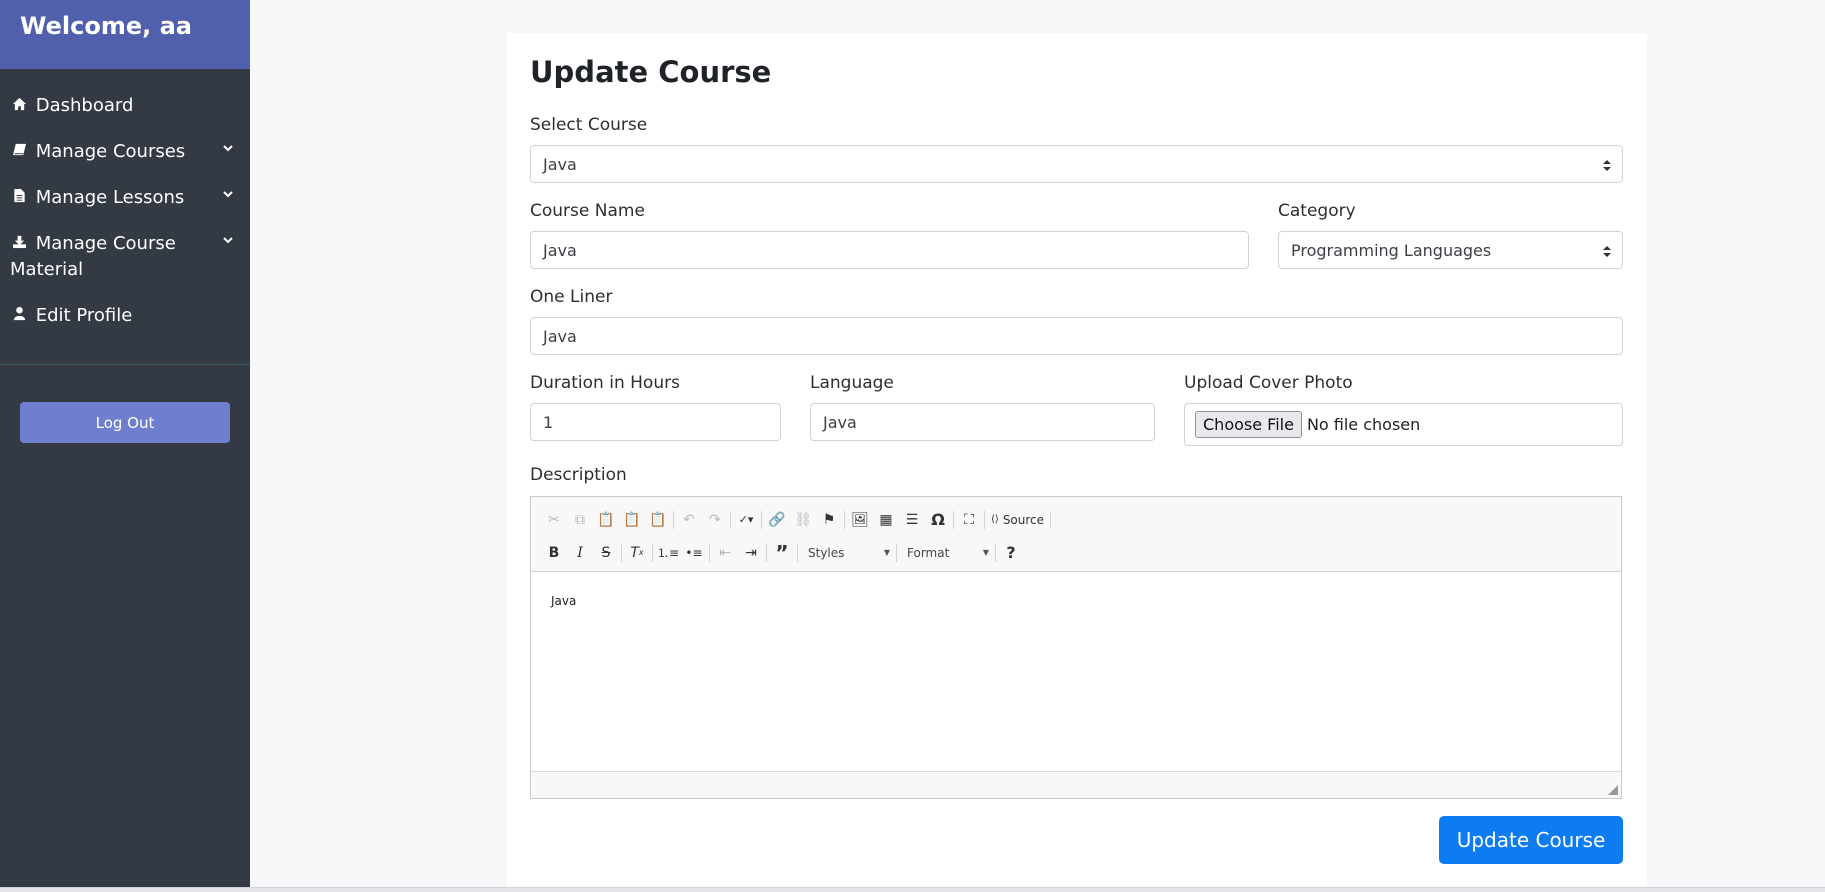 The image size is (1825, 892). I want to click on unlink-icon: ⛓, so click(803, 520).